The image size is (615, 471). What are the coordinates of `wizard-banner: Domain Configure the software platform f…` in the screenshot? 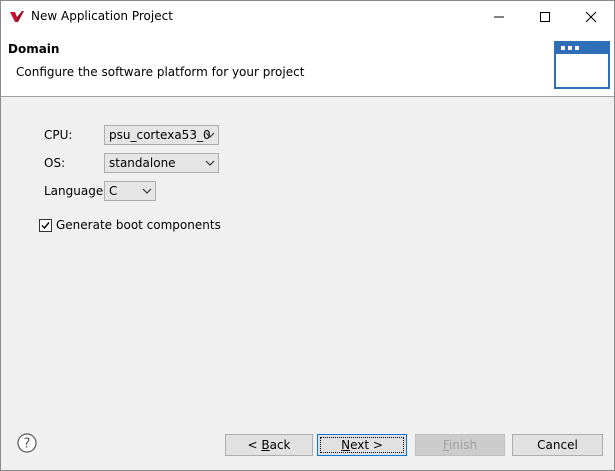 It's located at (307, 64).